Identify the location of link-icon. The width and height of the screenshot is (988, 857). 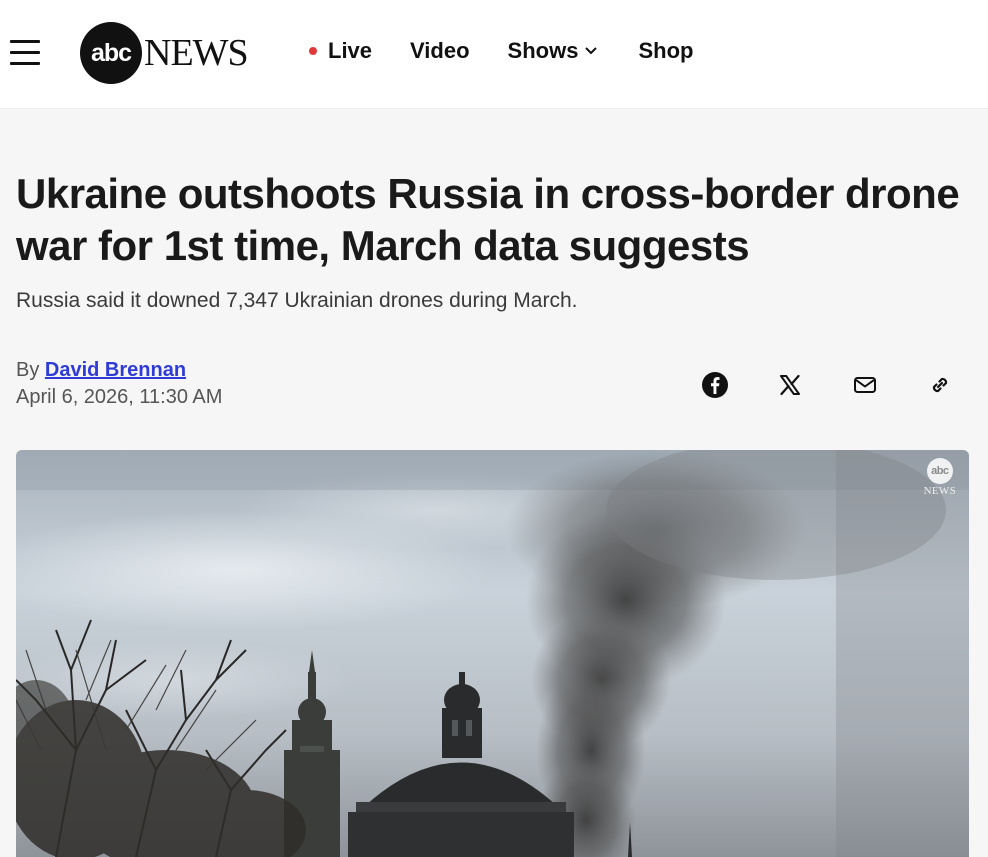
(940, 385).